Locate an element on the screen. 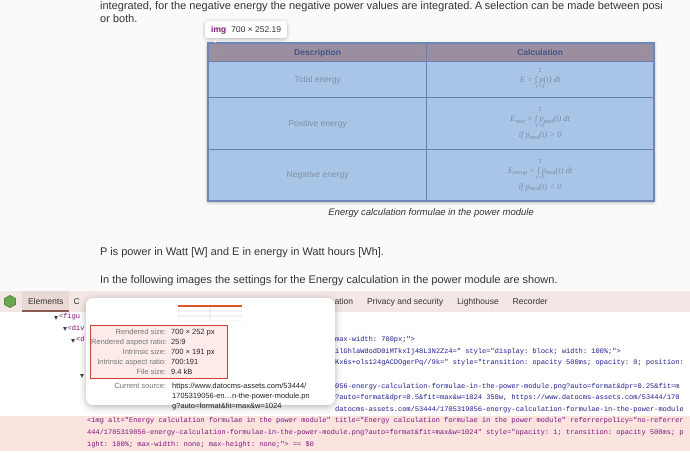 This screenshot has width=690, height=454. hexagon-icon is located at coordinates (10, 301).